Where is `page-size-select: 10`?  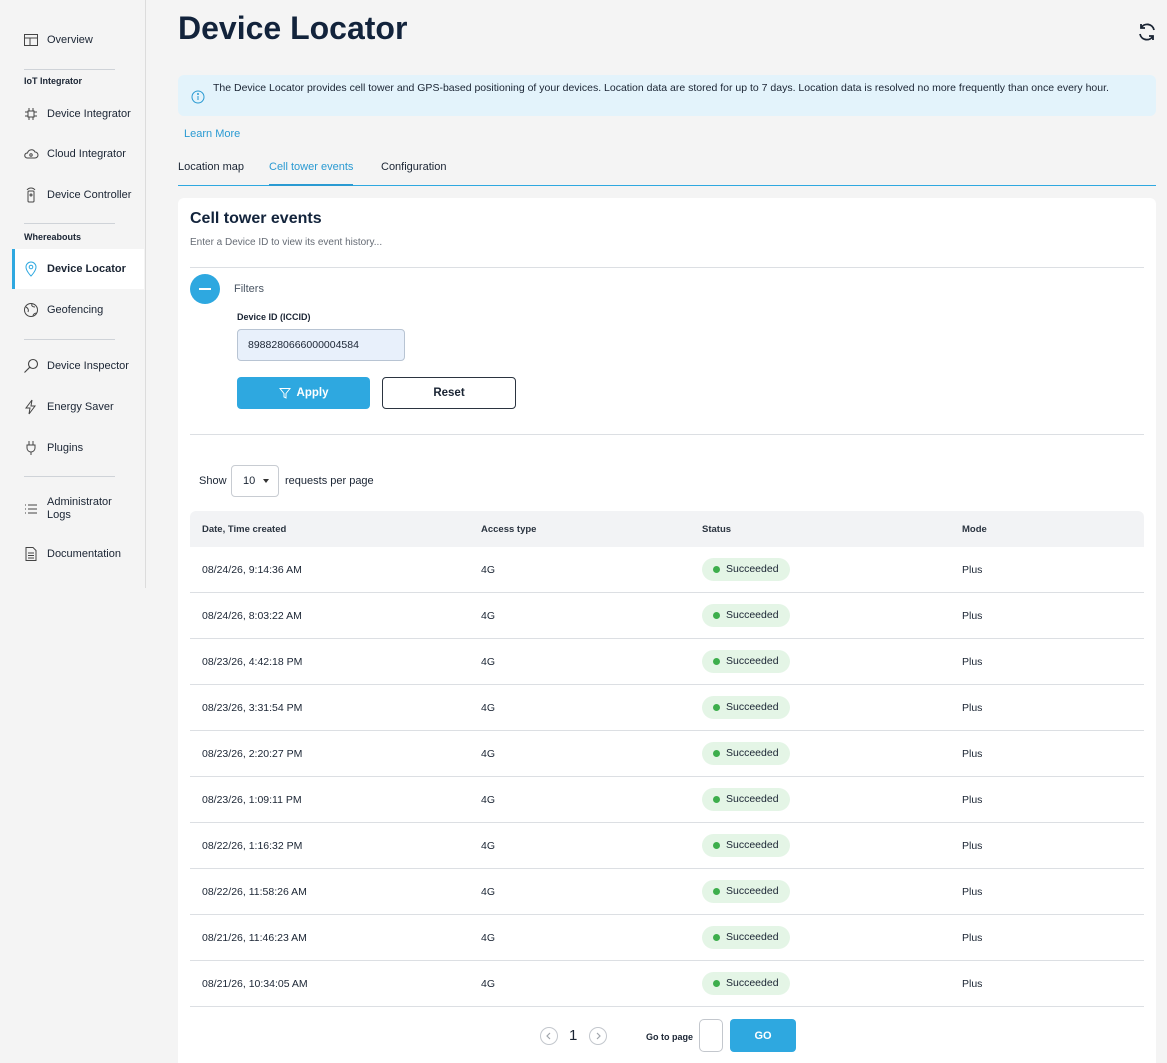
page-size-select: 10 is located at coordinates (255, 481).